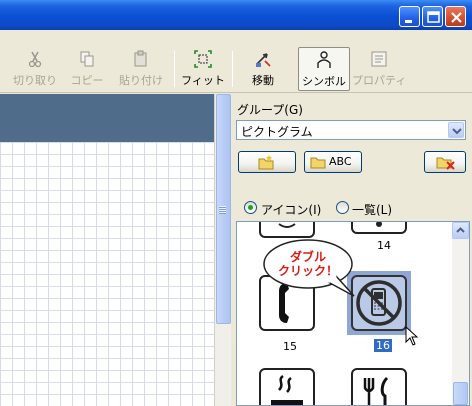  I want to click on view-mode-group: アイコン(I) 一覧(L), so click(352, 208).